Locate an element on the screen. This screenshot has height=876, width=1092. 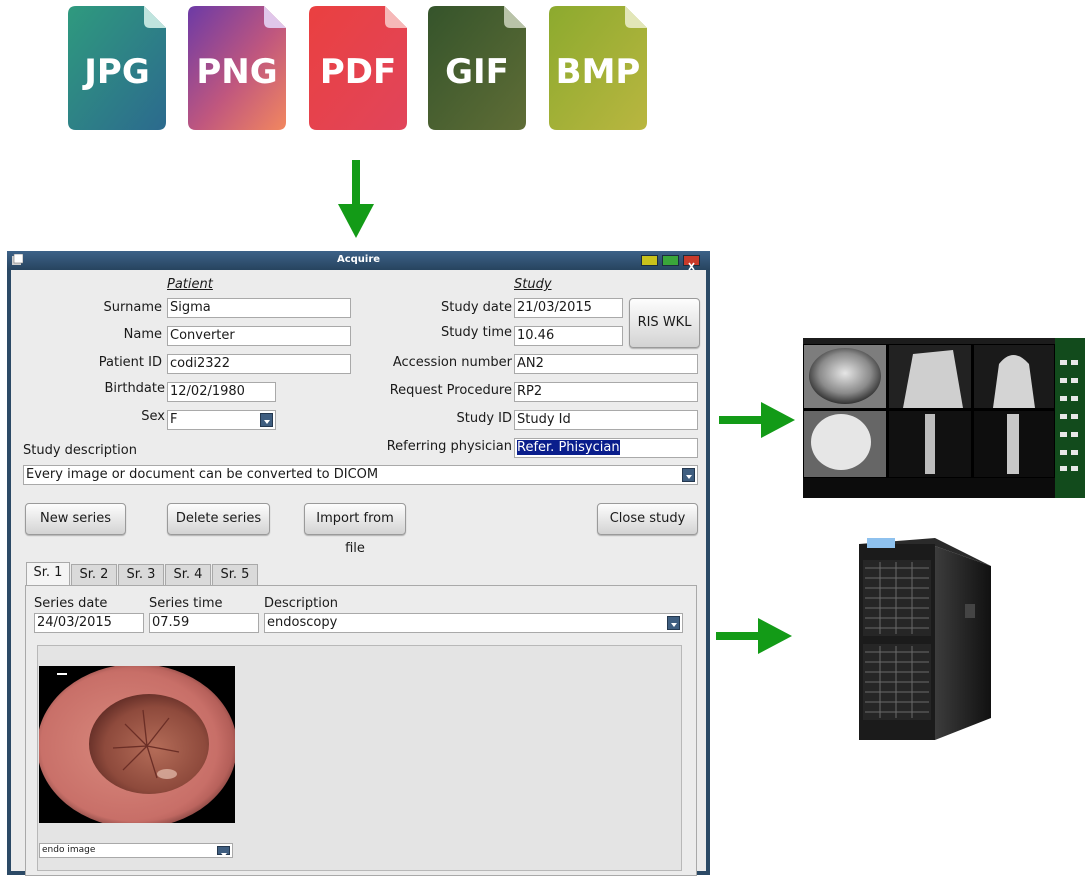
tab-sr-1: Sr. 1 is located at coordinates (48, 573).